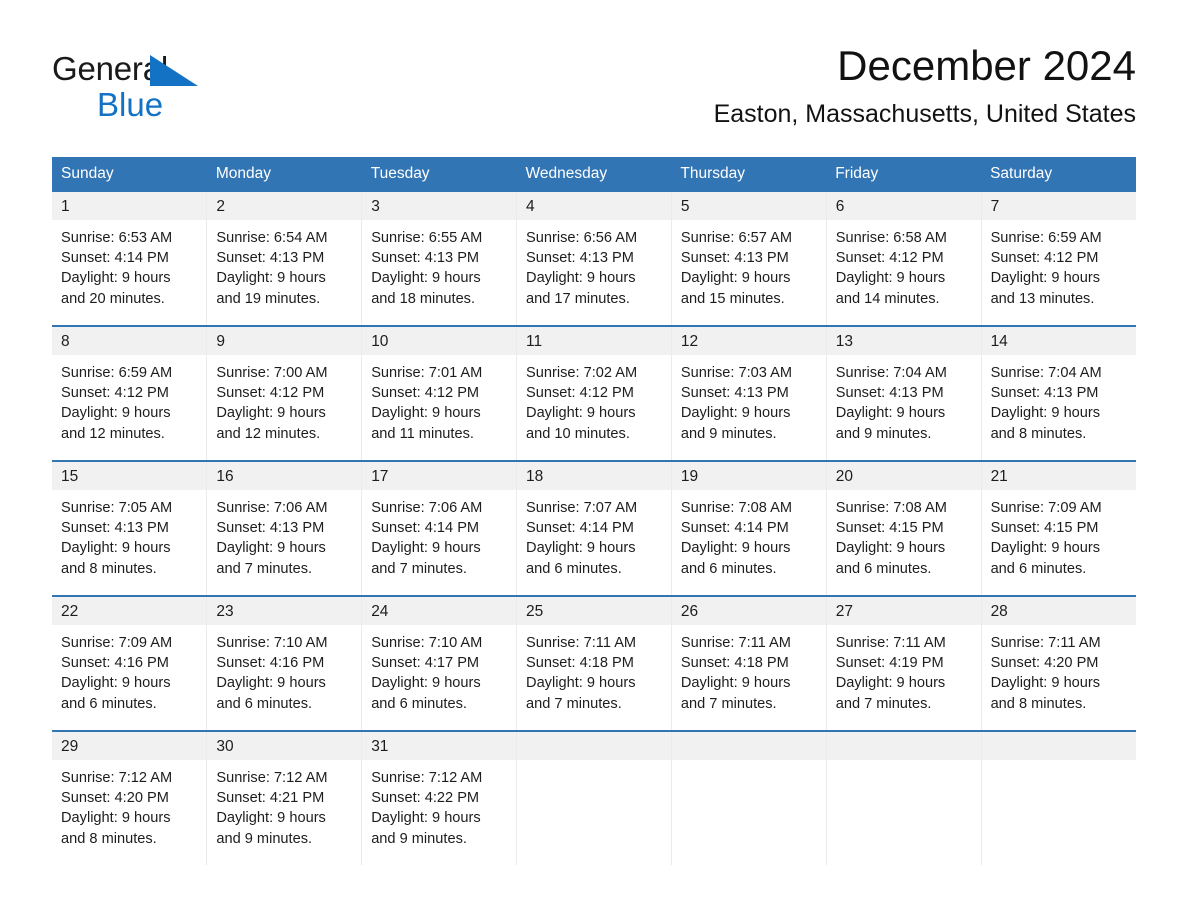  I want to click on page-title: December 2024, so click(986, 65).